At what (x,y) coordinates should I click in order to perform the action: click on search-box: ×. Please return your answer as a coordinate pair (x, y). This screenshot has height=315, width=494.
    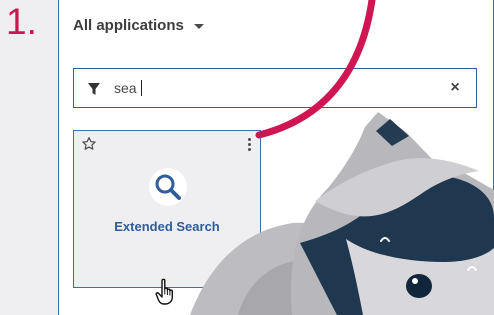
    Looking at the image, I should click on (275, 88).